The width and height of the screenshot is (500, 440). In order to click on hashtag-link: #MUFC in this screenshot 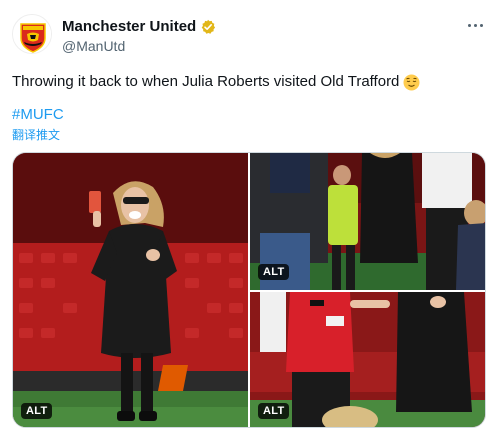, I will do `click(38, 114)`.